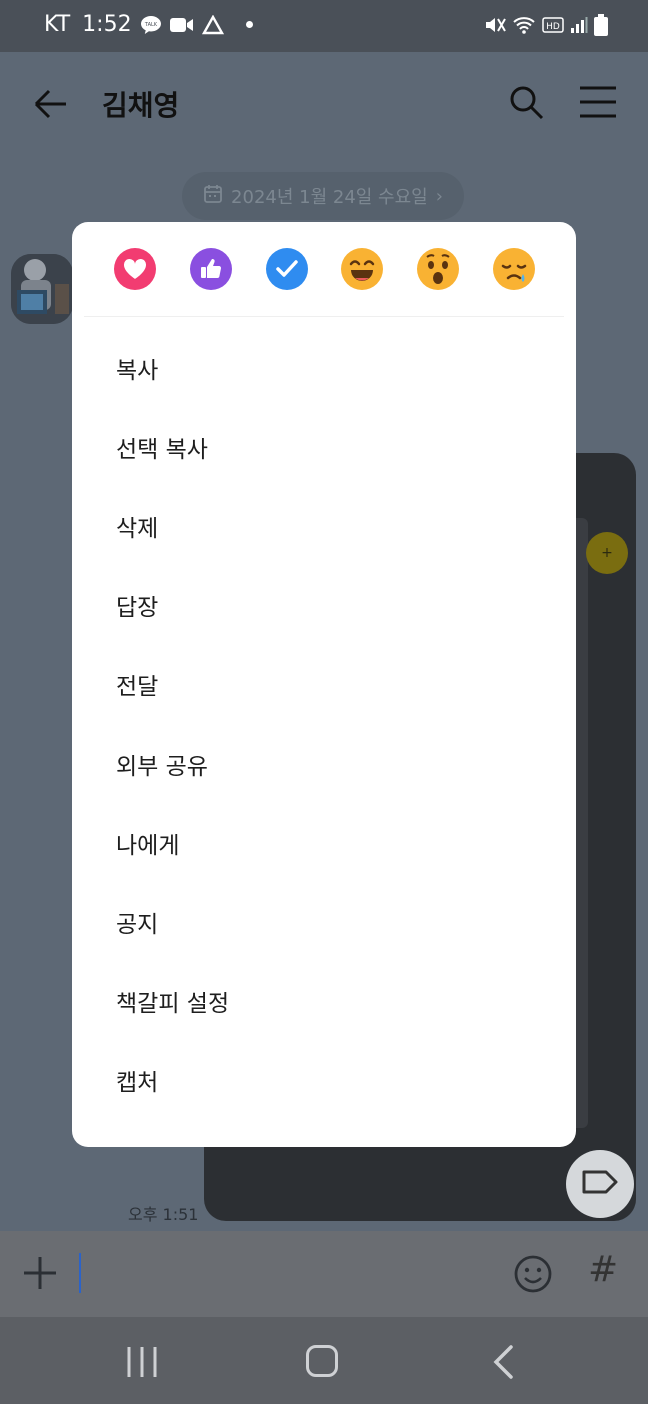 Image resolution: width=648 pixels, height=1404 pixels. I want to click on menu-item-reply: 답장, so click(324, 605).